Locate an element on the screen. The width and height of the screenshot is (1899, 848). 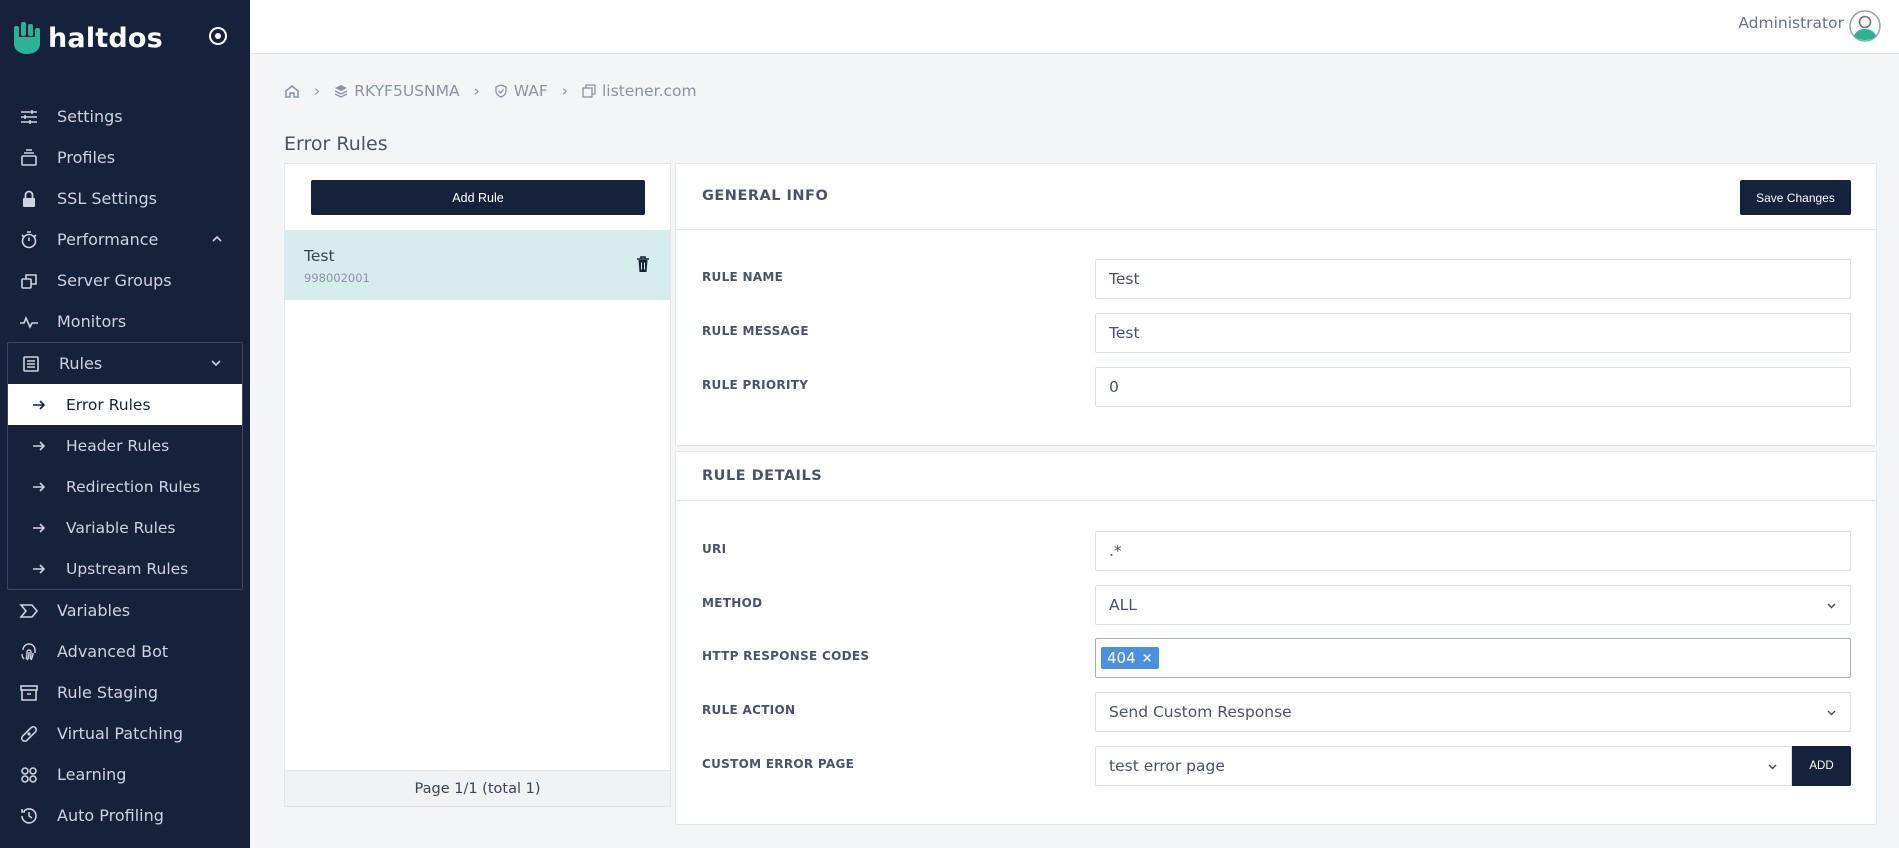
brand: haltdos is located at coordinates (88, 38).